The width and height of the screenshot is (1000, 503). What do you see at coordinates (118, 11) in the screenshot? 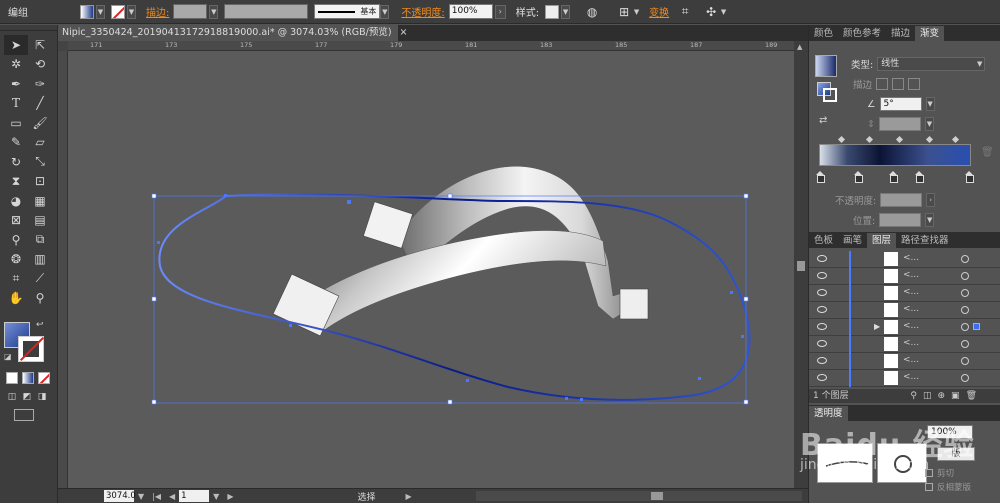
I see `no-stroke-swatch` at bounding box center [118, 11].